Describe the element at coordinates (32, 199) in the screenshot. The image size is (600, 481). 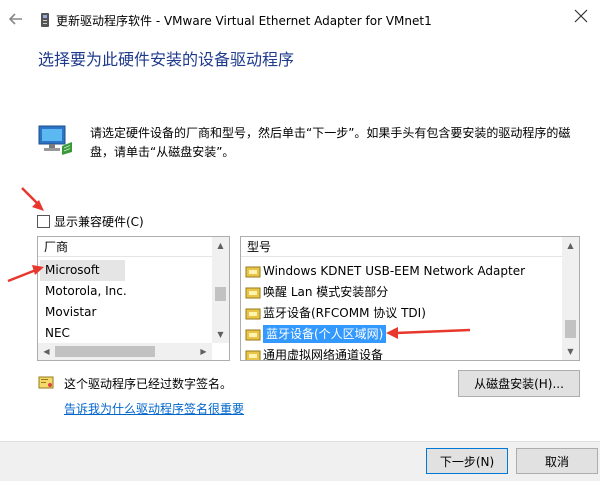
I see `annotation-arrow-checkbox` at that location.